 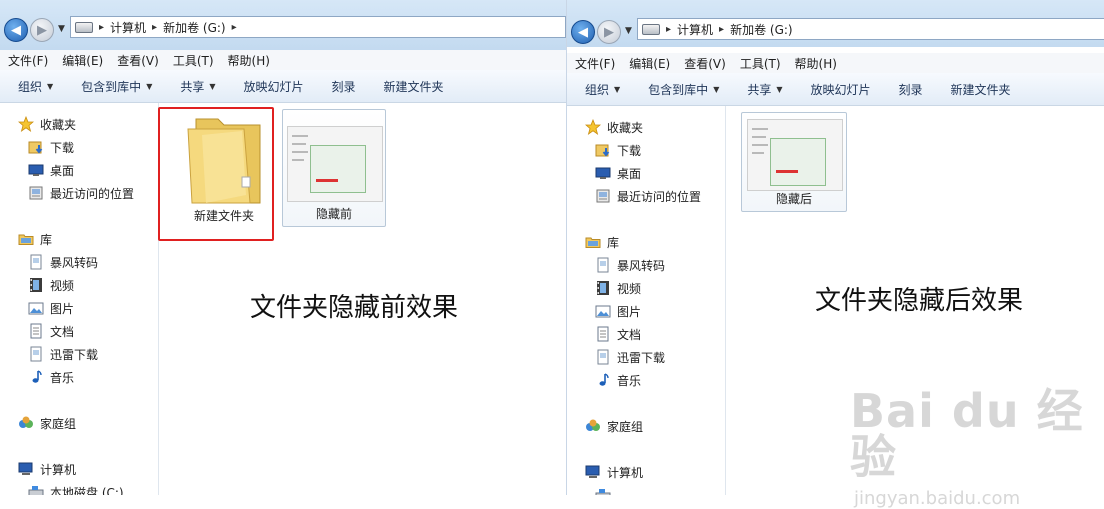 What do you see at coordinates (870, 29) in the screenshot?
I see `address-bar: ▸ 计算机 ▸ 新加卷 (G:)` at bounding box center [870, 29].